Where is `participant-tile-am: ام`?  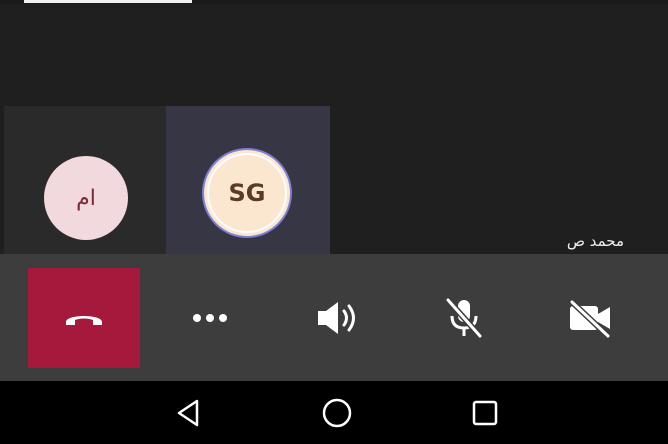
participant-tile-am: ام is located at coordinates (85, 180).